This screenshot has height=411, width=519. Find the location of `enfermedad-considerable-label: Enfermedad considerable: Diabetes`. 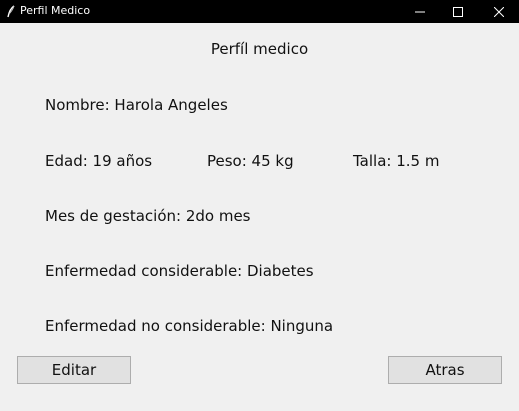

enfermedad-considerable-label: Enfermedad considerable: Diabetes is located at coordinates (179, 271).